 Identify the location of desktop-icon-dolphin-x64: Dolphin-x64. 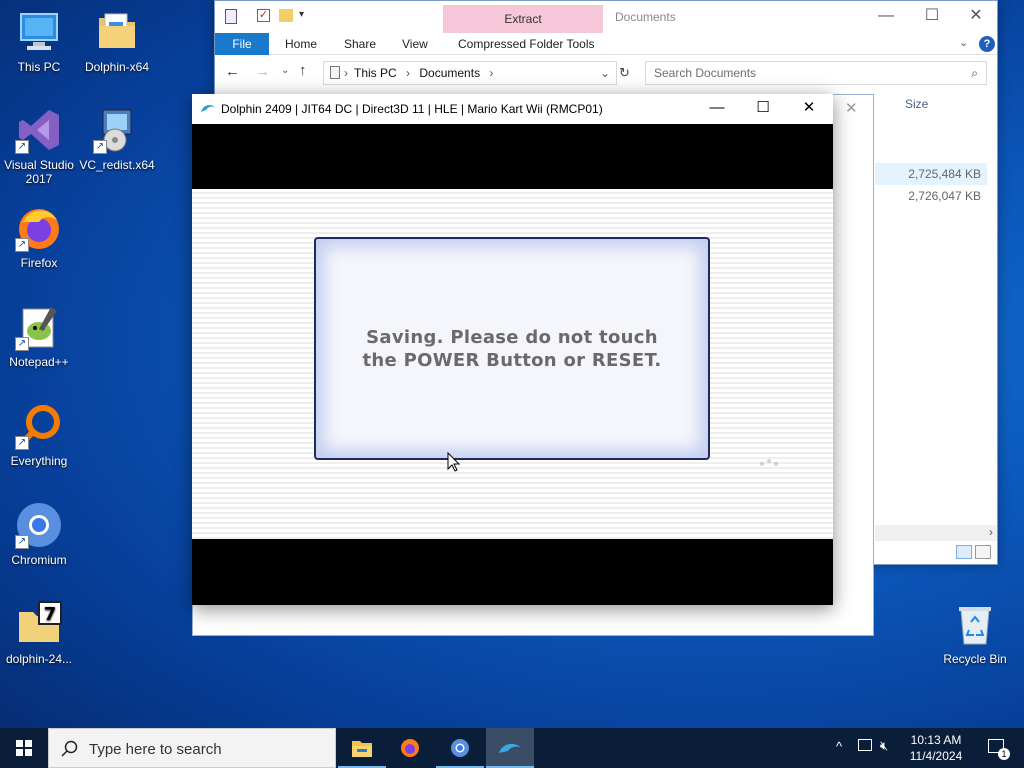
(117, 41).